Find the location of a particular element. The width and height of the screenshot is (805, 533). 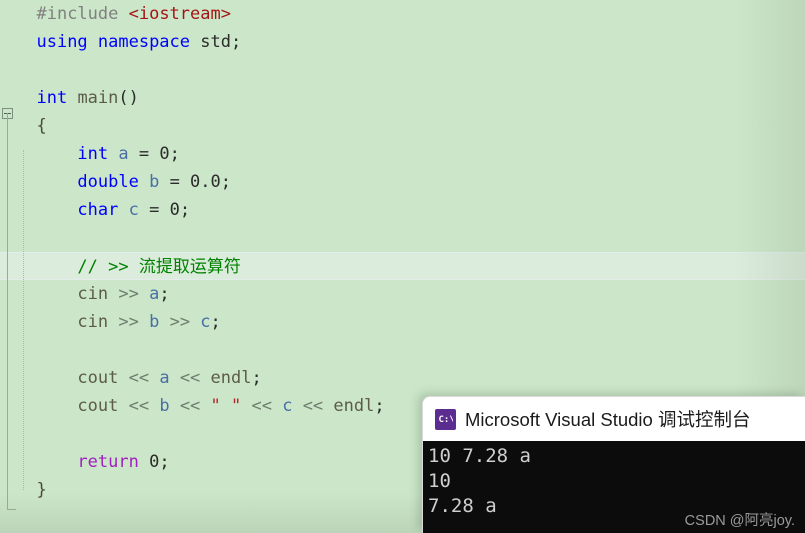

console-titlebar: C:\ Microsoft Visual Studio 调试控制台 is located at coordinates (614, 419).